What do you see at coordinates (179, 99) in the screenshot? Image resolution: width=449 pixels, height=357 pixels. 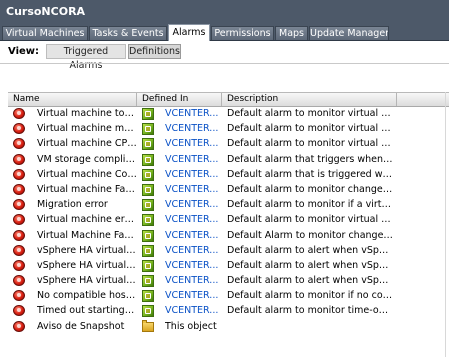 I see `column-header-defined-in: Defined In` at bounding box center [179, 99].